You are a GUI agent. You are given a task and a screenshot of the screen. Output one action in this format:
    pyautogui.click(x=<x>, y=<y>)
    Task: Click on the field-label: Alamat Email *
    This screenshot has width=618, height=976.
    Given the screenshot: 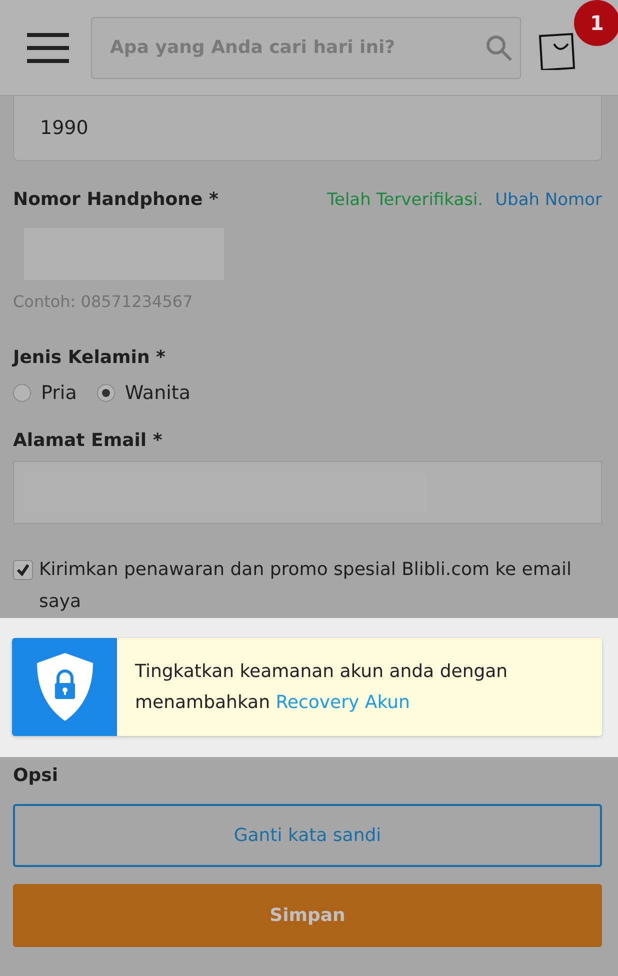 What is the action you would take?
    pyautogui.click(x=88, y=440)
    